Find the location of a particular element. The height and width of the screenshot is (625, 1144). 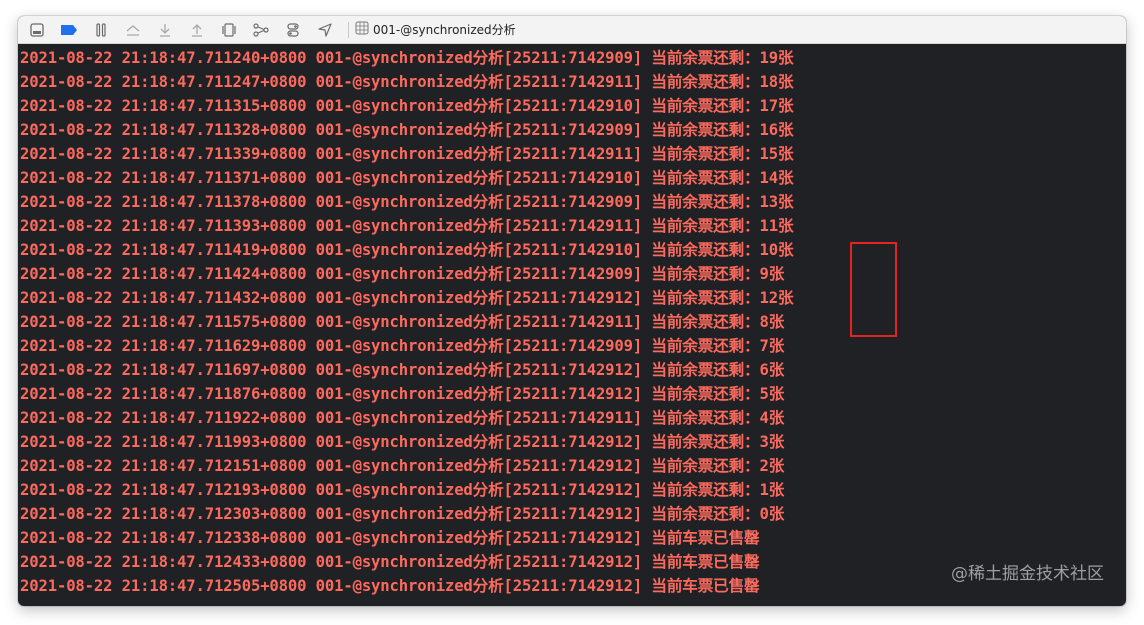

breadcrumb: 001-@synchronized分析 is located at coordinates (435, 30).